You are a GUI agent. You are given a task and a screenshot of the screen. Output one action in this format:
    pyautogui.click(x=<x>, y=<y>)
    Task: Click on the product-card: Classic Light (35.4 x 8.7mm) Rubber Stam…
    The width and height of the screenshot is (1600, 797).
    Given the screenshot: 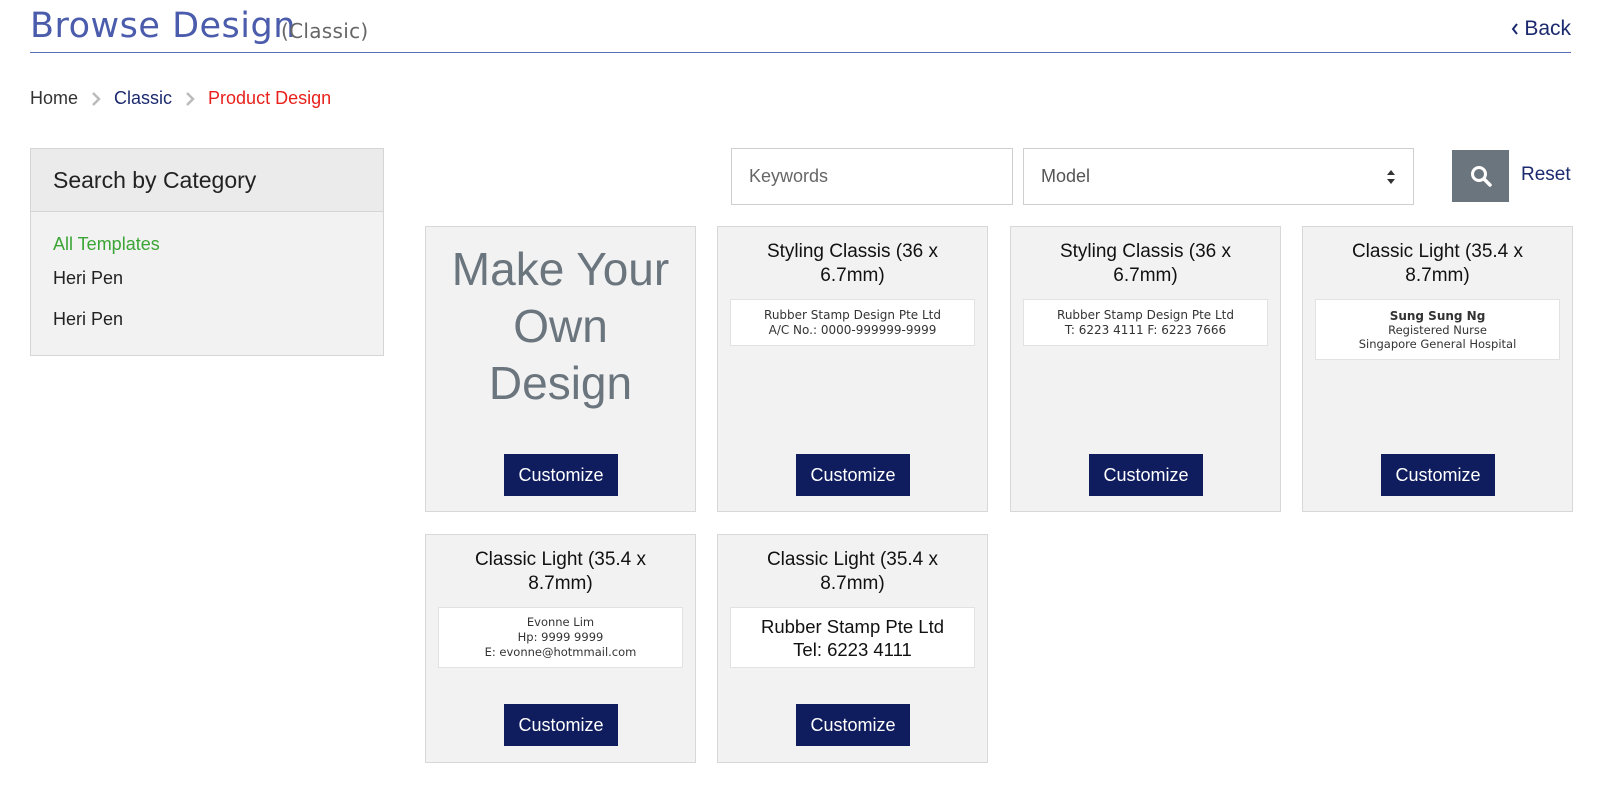 What is the action you would take?
    pyautogui.click(x=852, y=648)
    